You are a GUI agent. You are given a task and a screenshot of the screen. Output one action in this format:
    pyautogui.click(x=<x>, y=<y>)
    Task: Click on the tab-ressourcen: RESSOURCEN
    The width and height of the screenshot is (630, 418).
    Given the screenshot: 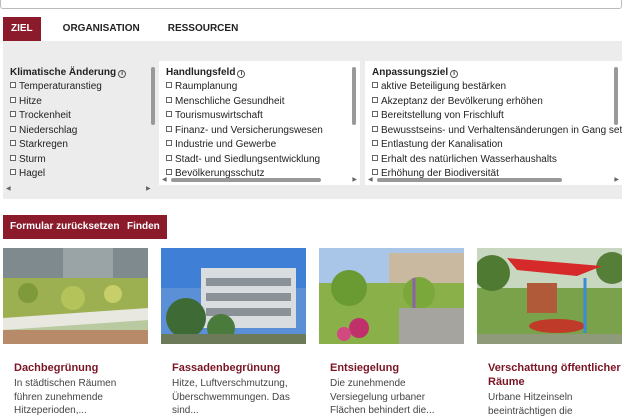 What is the action you would take?
    pyautogui.click(x=203, y=29)
    